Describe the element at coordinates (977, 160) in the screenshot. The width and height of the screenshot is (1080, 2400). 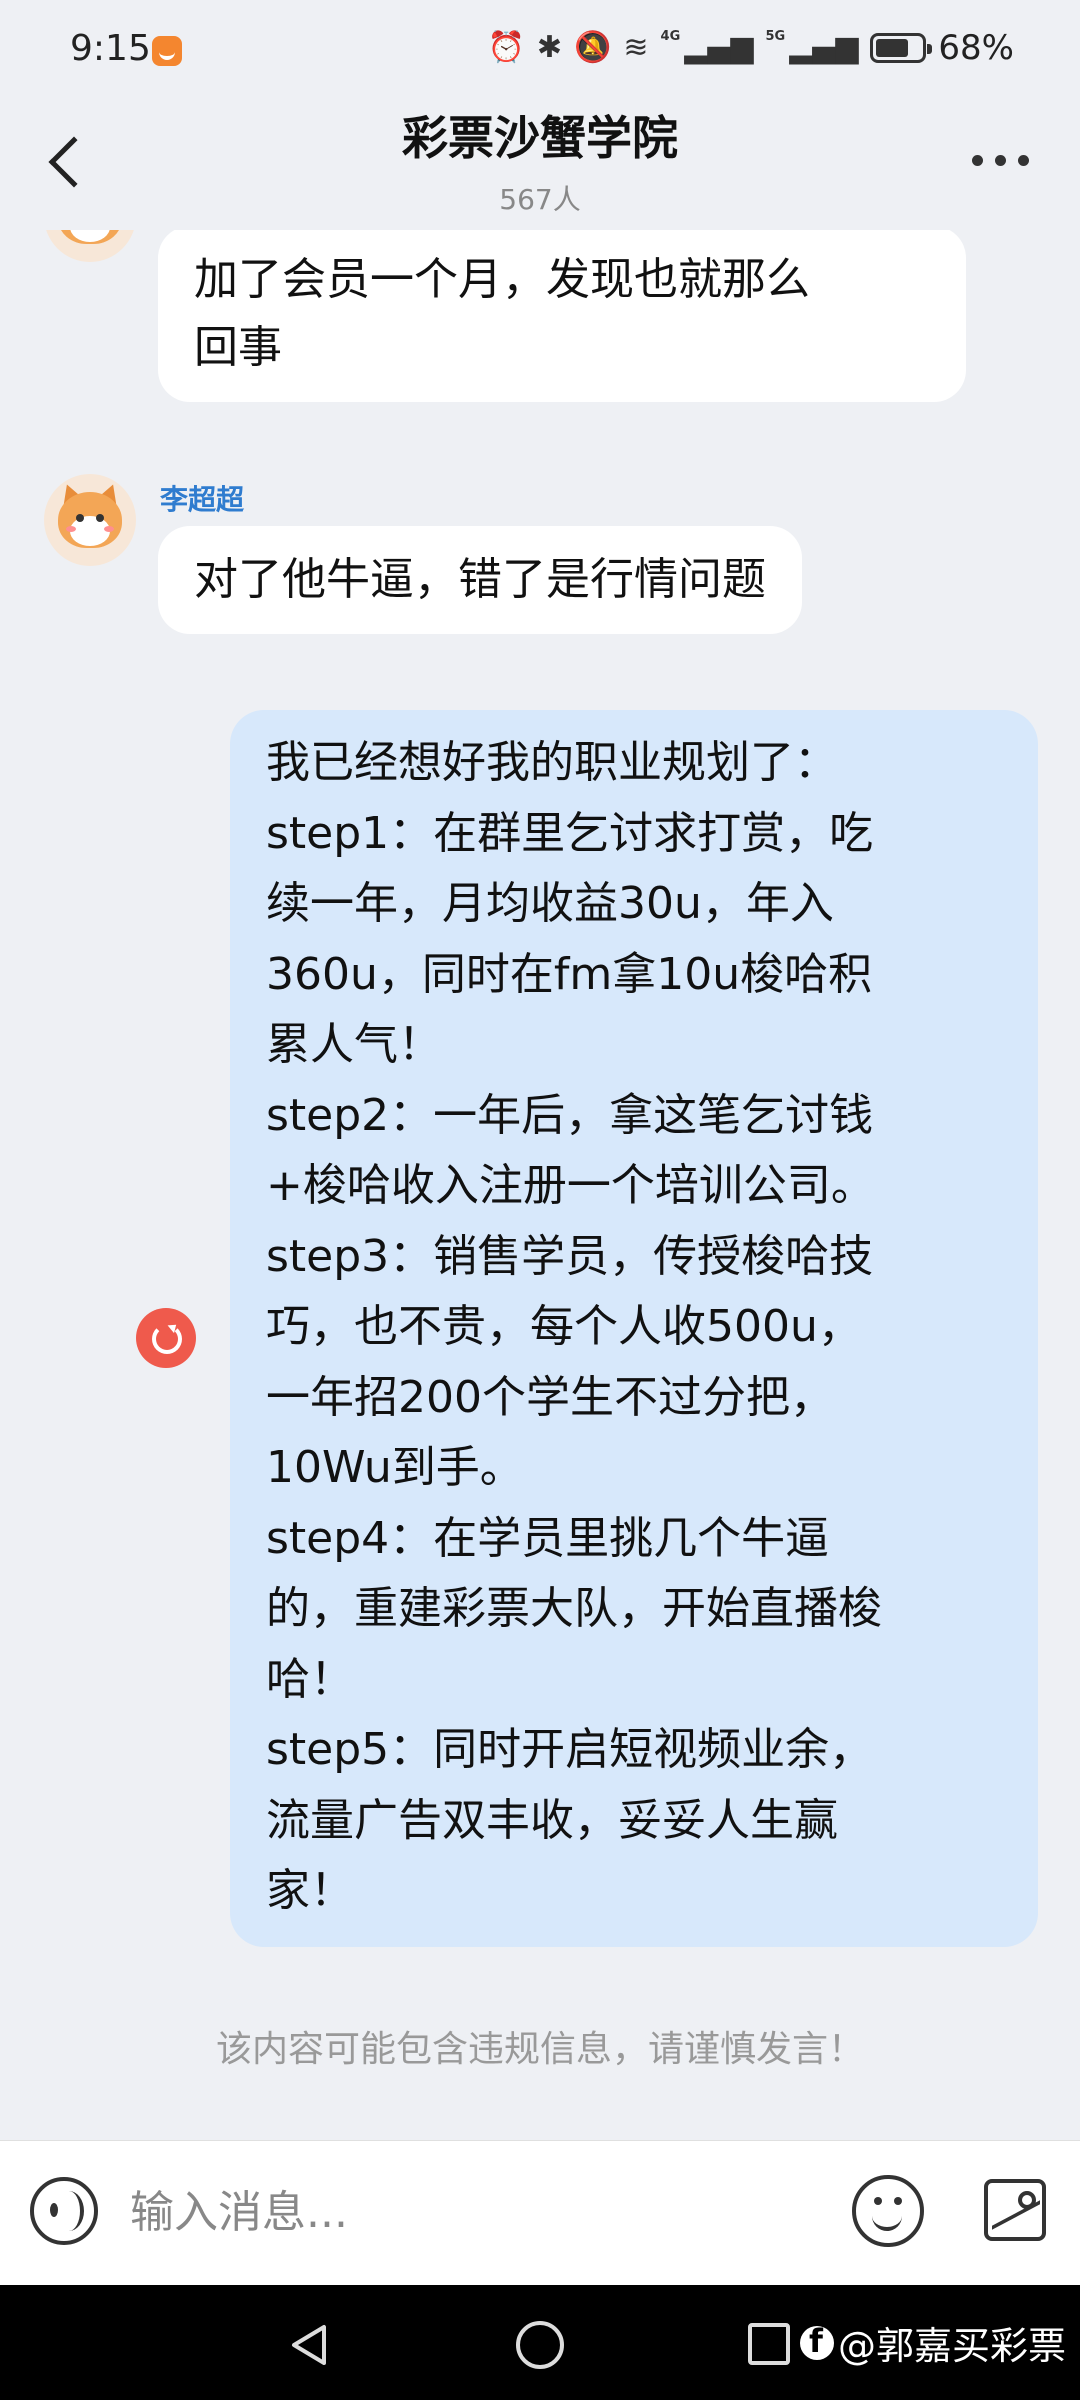
I see `more-icon` at that location.